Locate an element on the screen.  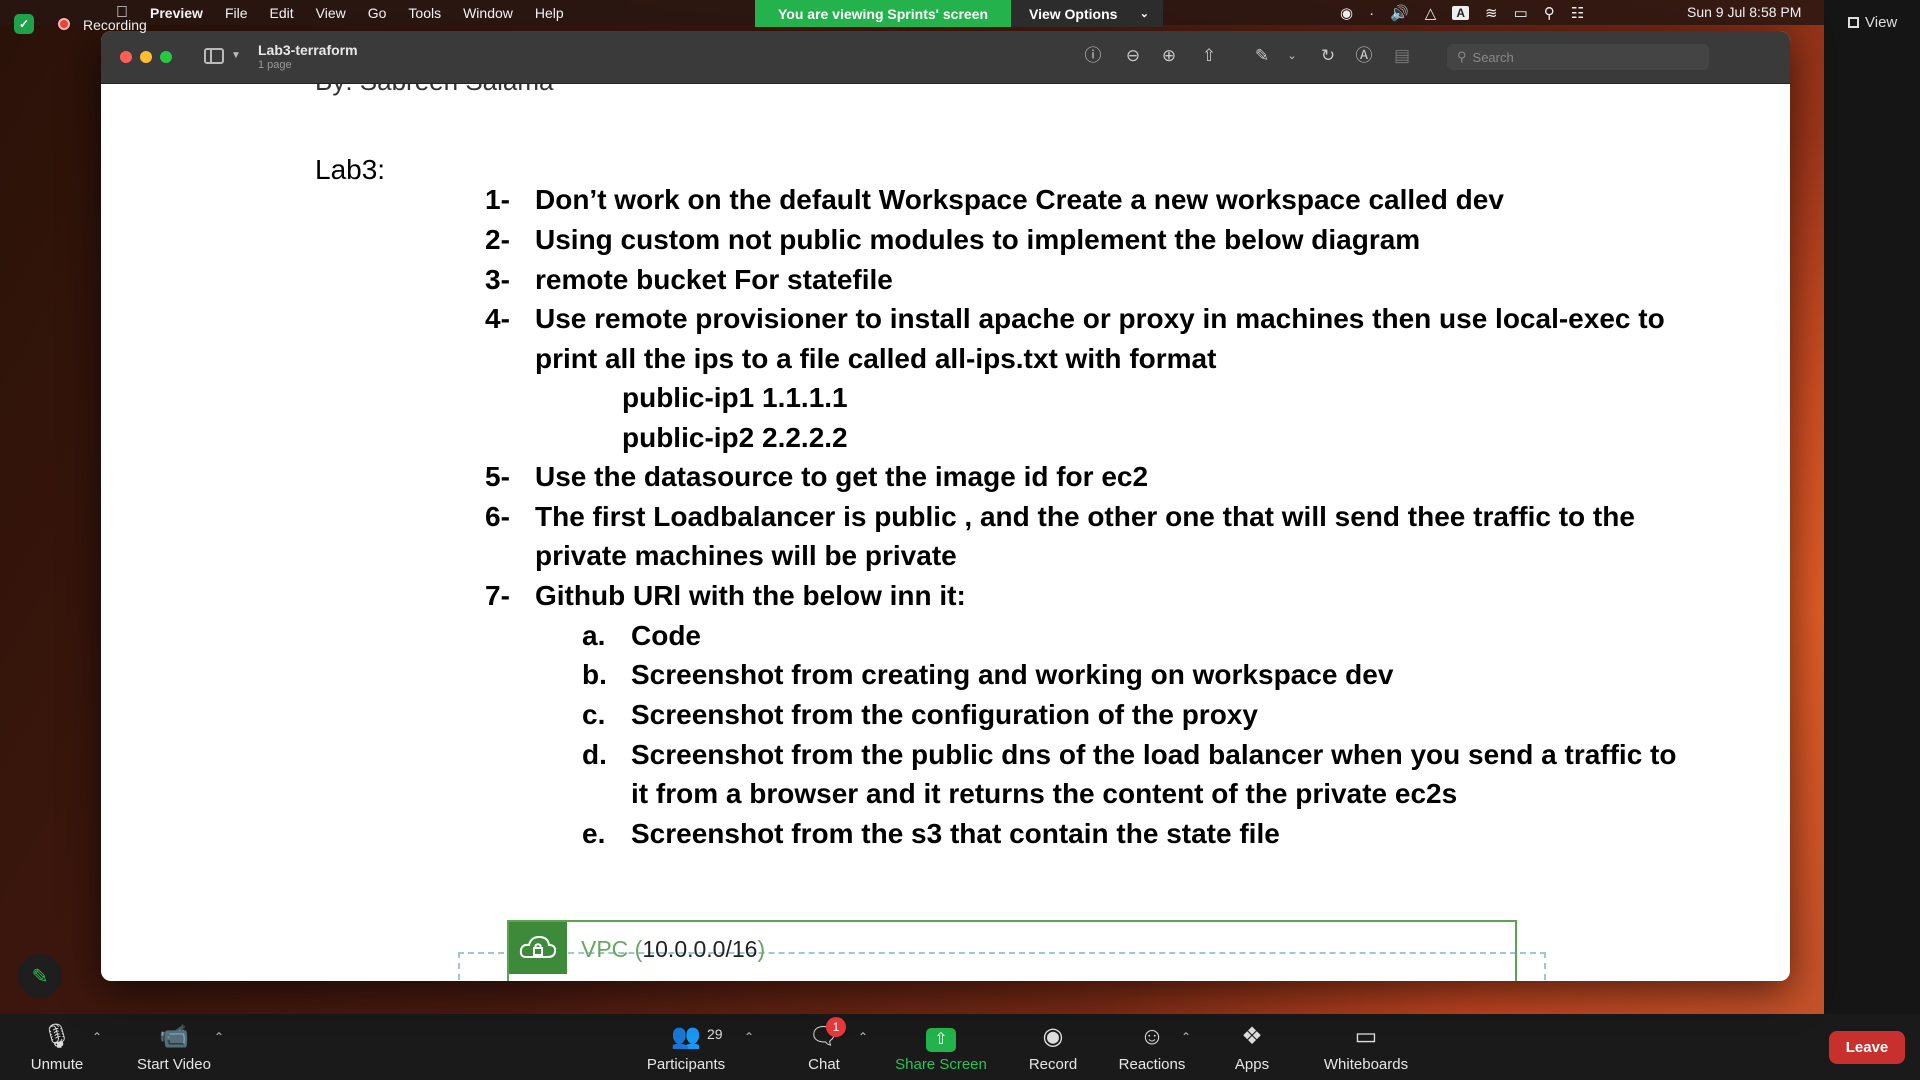
view-options-button: View Options ⌄ is located at coordinates (1087, 13).